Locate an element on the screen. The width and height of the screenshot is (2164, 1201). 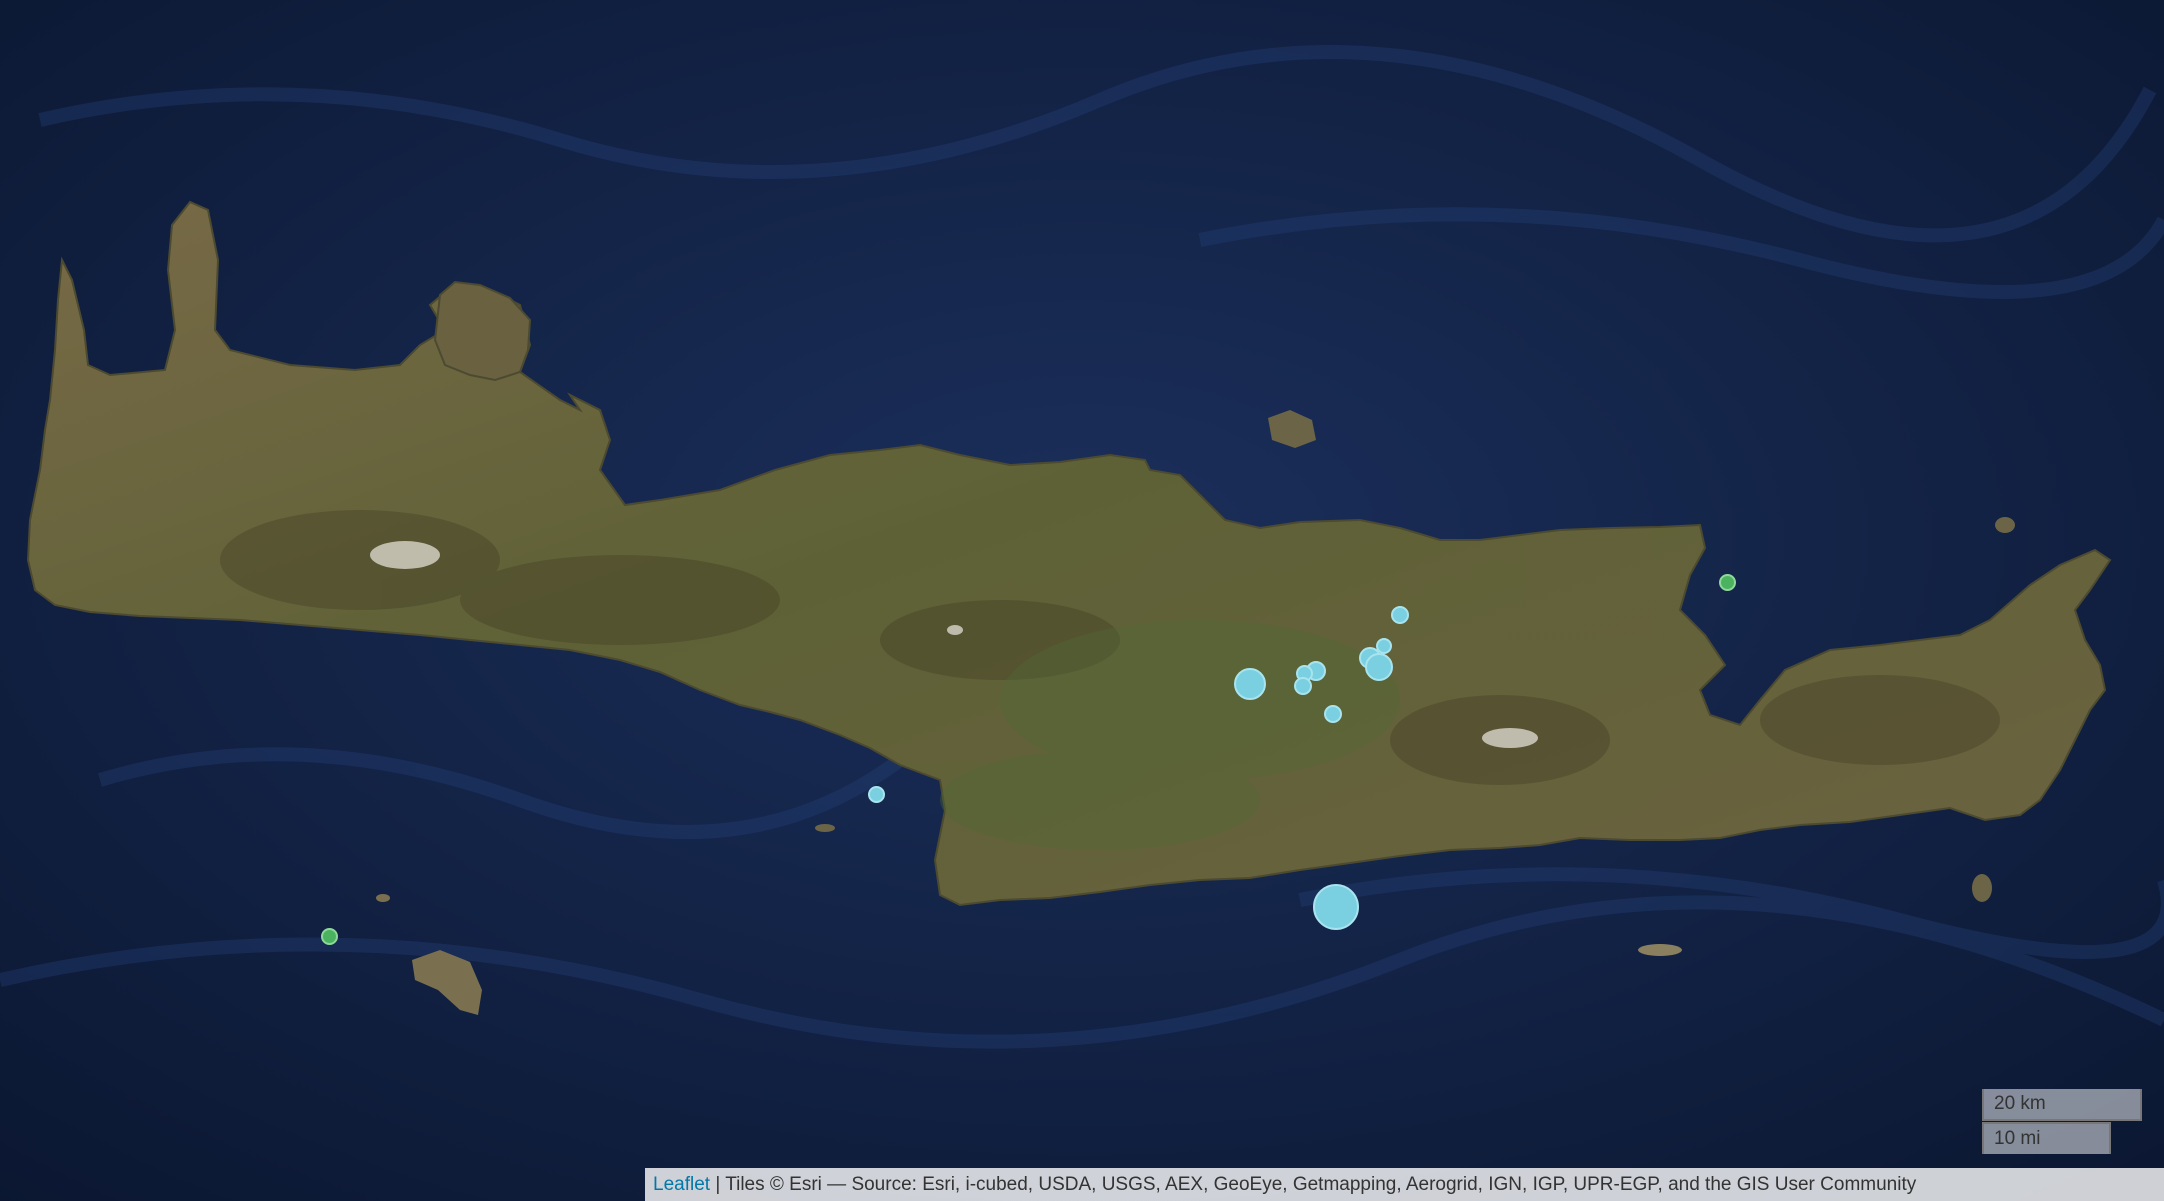
leaflet-link: Leaflet is located at coordinates (681, 1184).